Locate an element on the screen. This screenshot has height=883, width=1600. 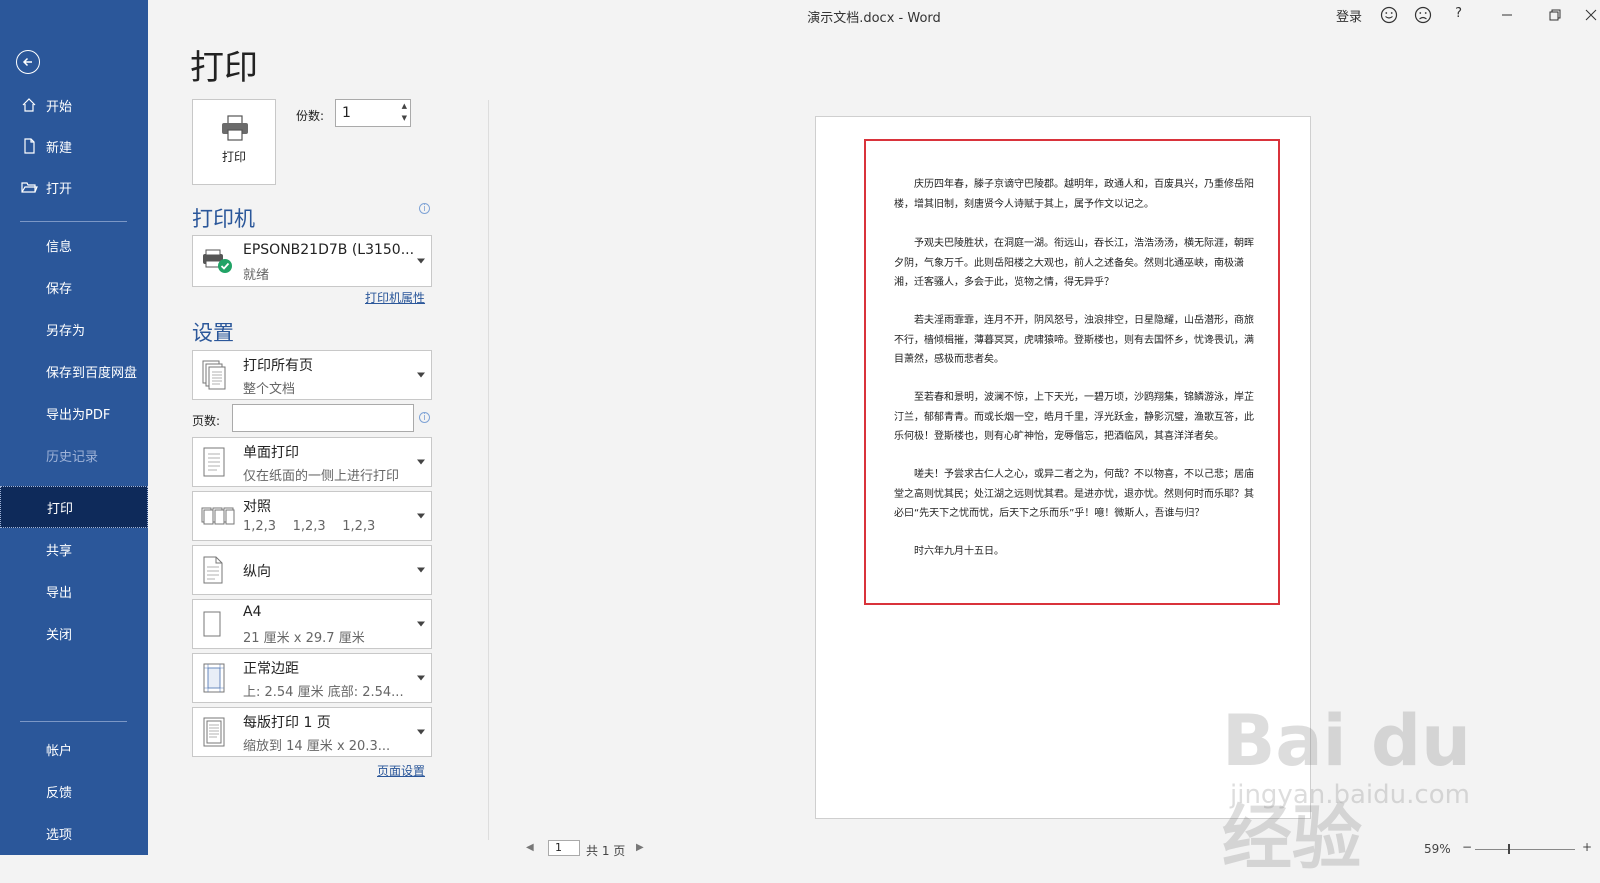
printer-properties-link: 打印机属性 is located at coordinates (395, 297).